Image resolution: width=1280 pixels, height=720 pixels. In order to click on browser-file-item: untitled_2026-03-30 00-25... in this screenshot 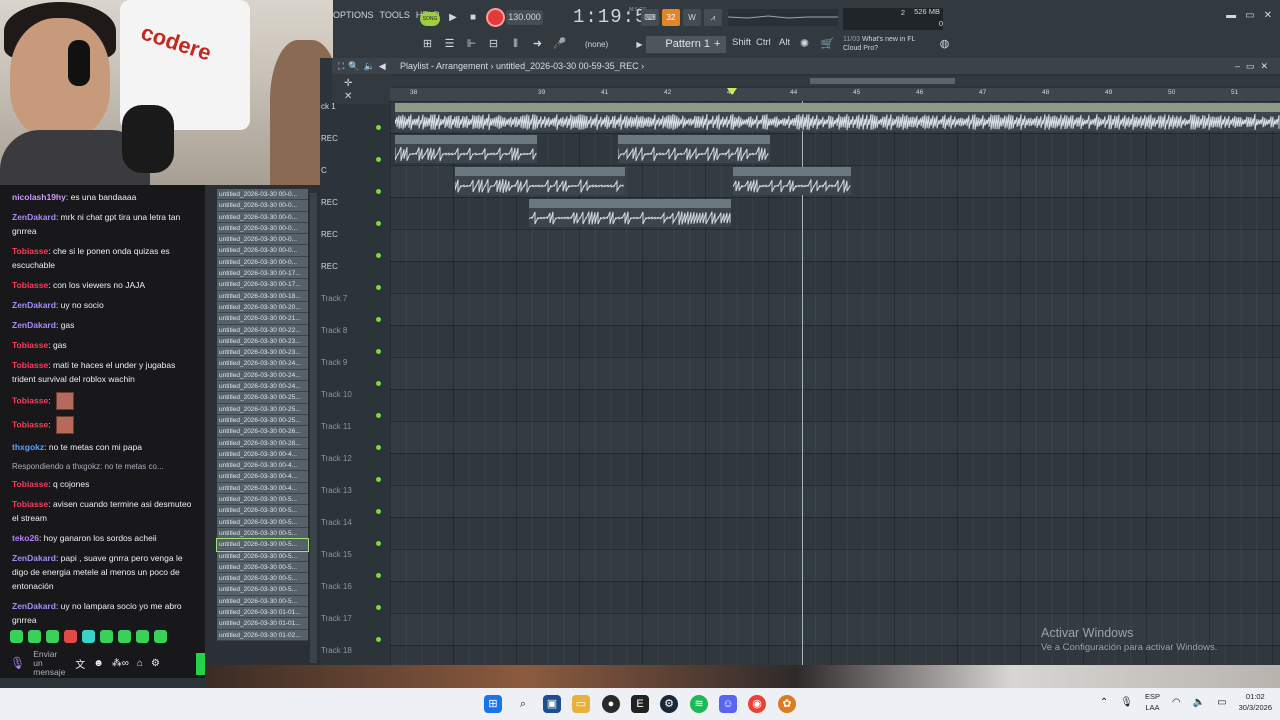, I will do `click(262, 409)`.